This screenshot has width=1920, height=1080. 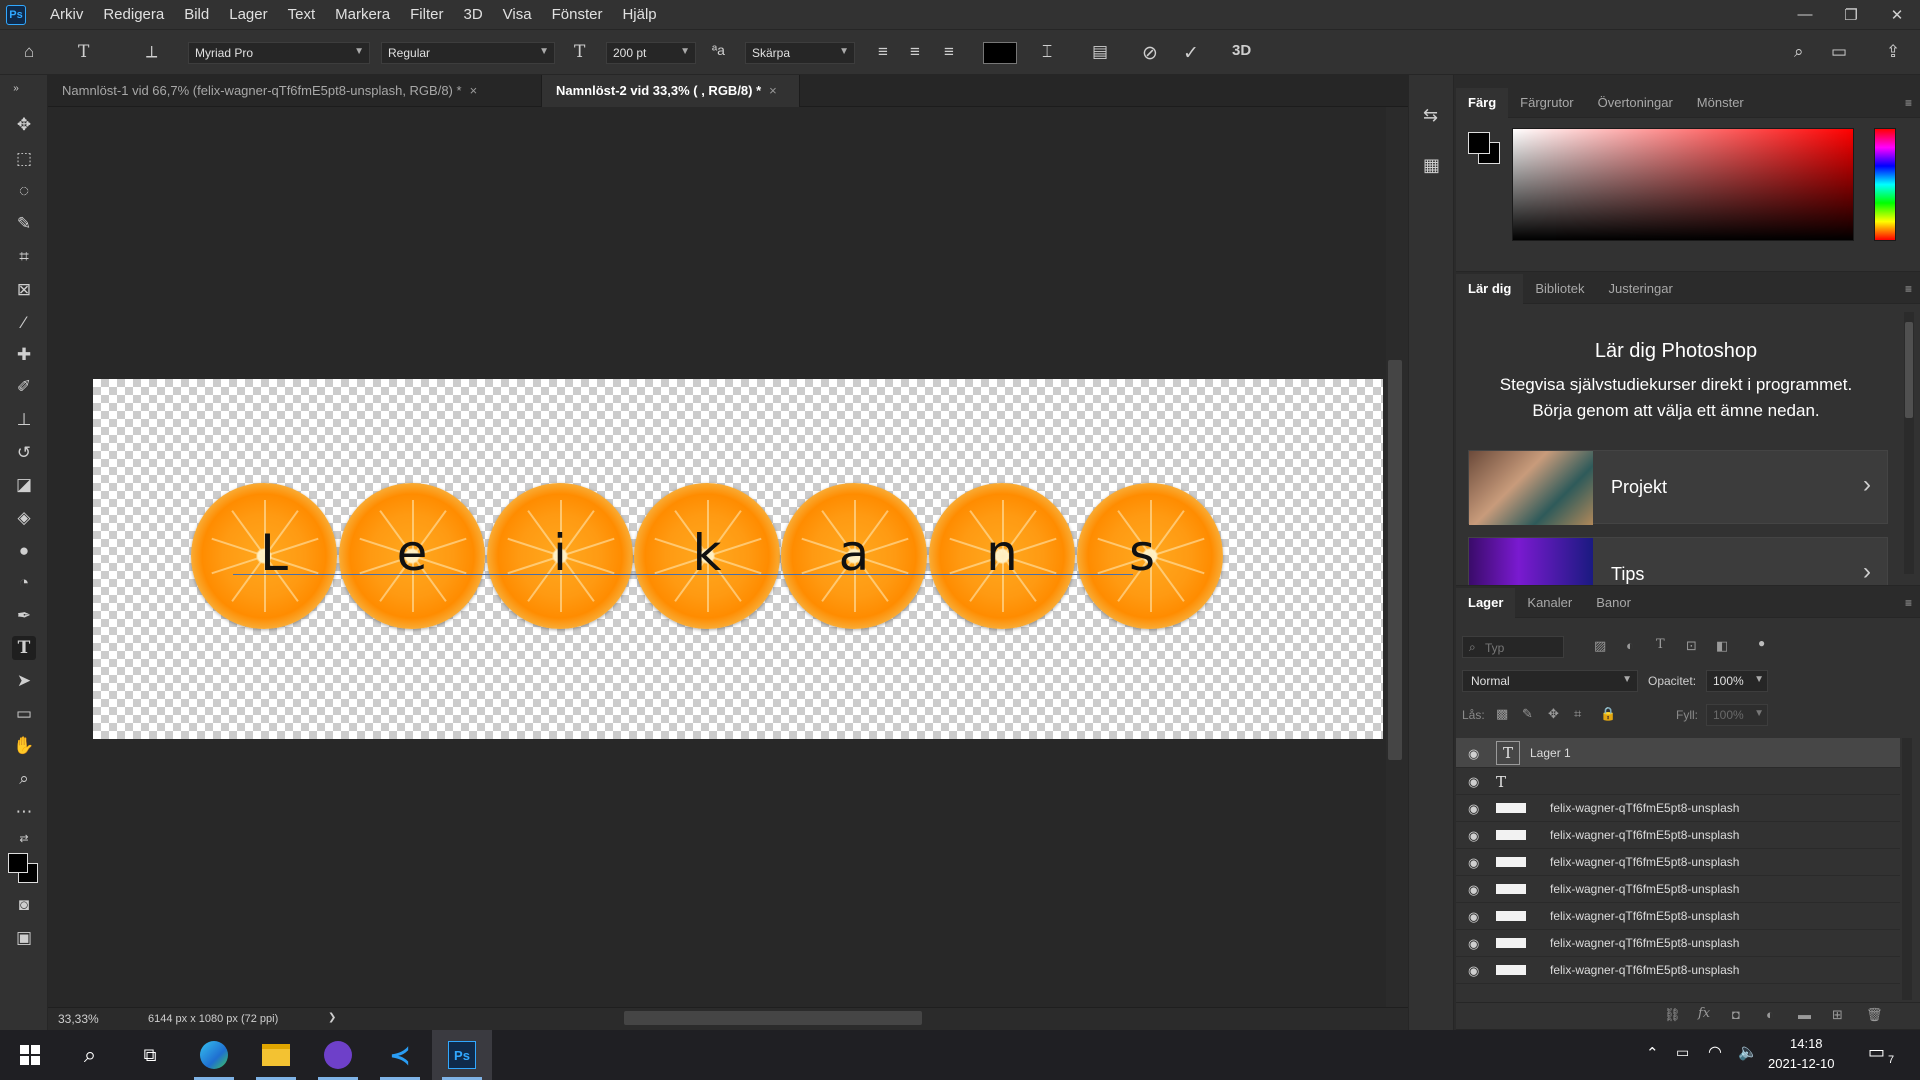 I want to click on tab-overtoningar: Övertoningar, so click(x=1635, y=103).